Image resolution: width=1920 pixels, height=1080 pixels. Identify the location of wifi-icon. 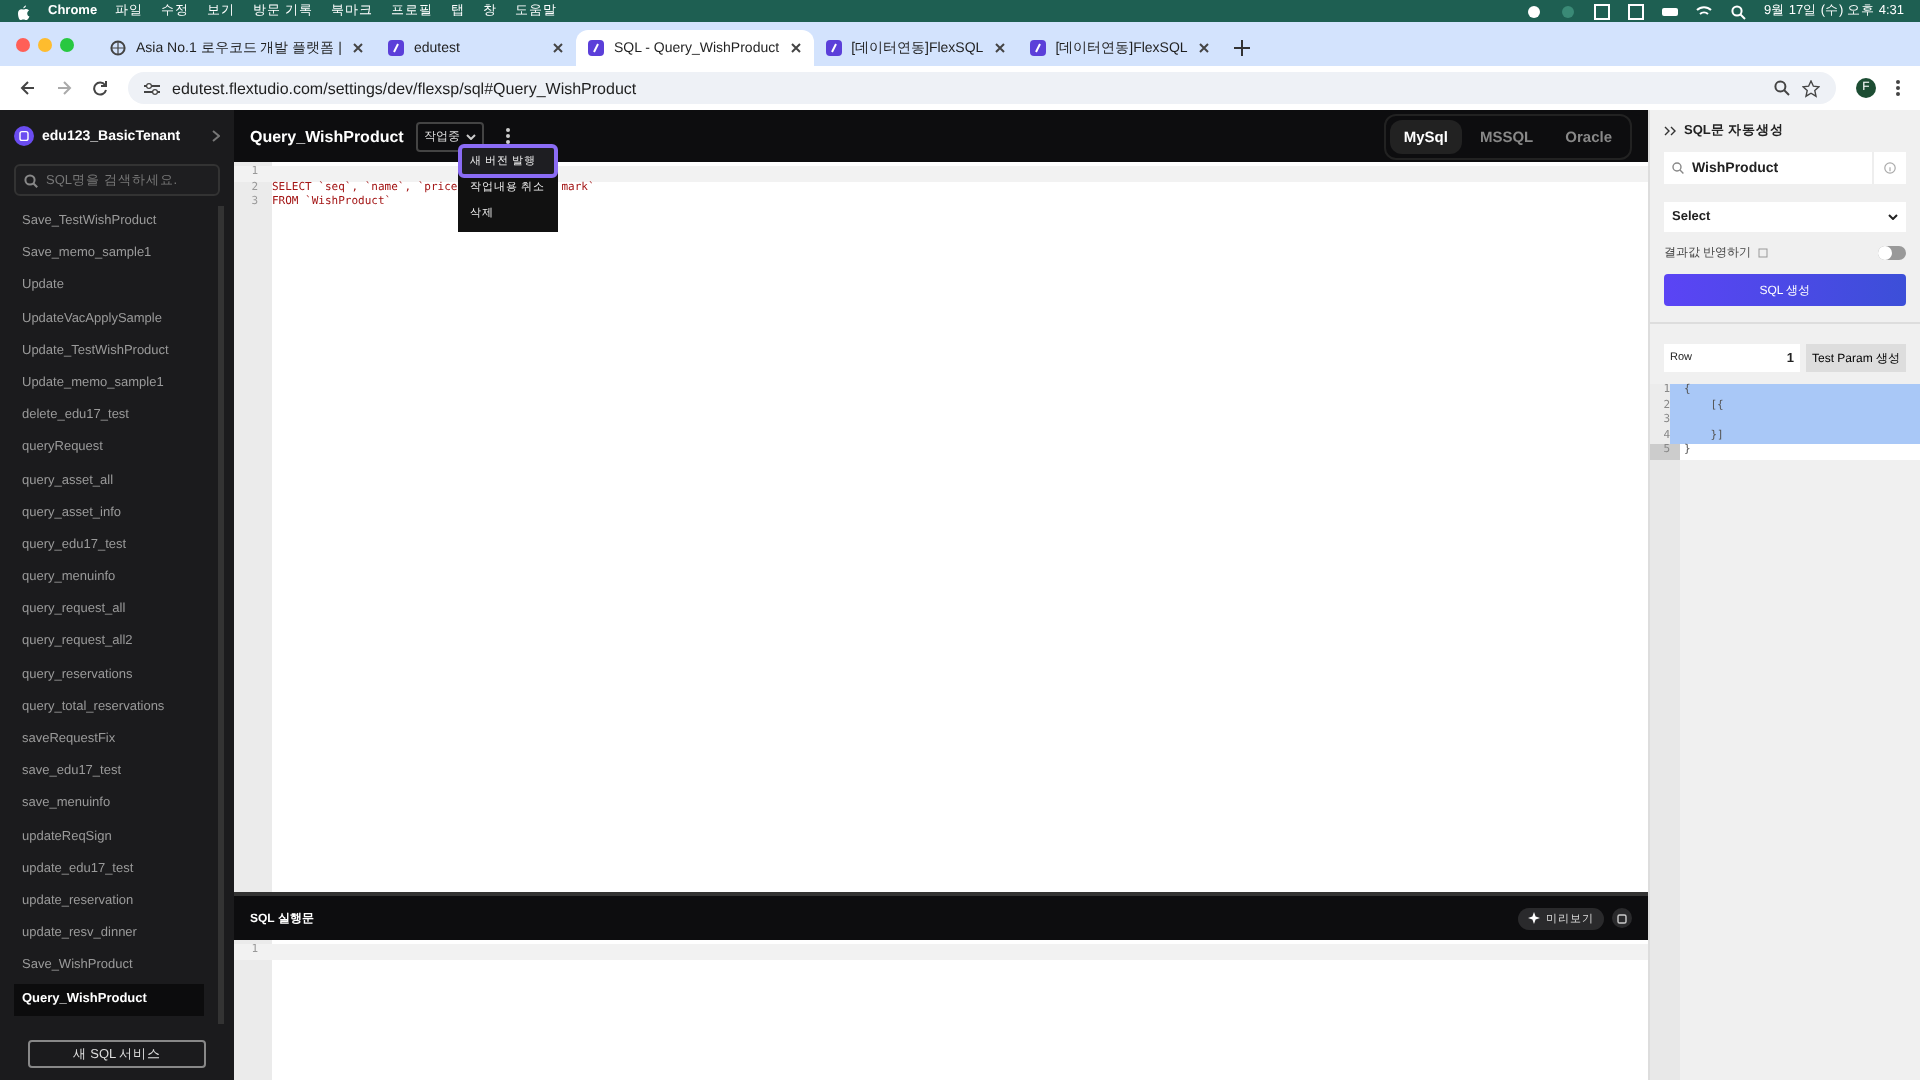
(1703, 11).